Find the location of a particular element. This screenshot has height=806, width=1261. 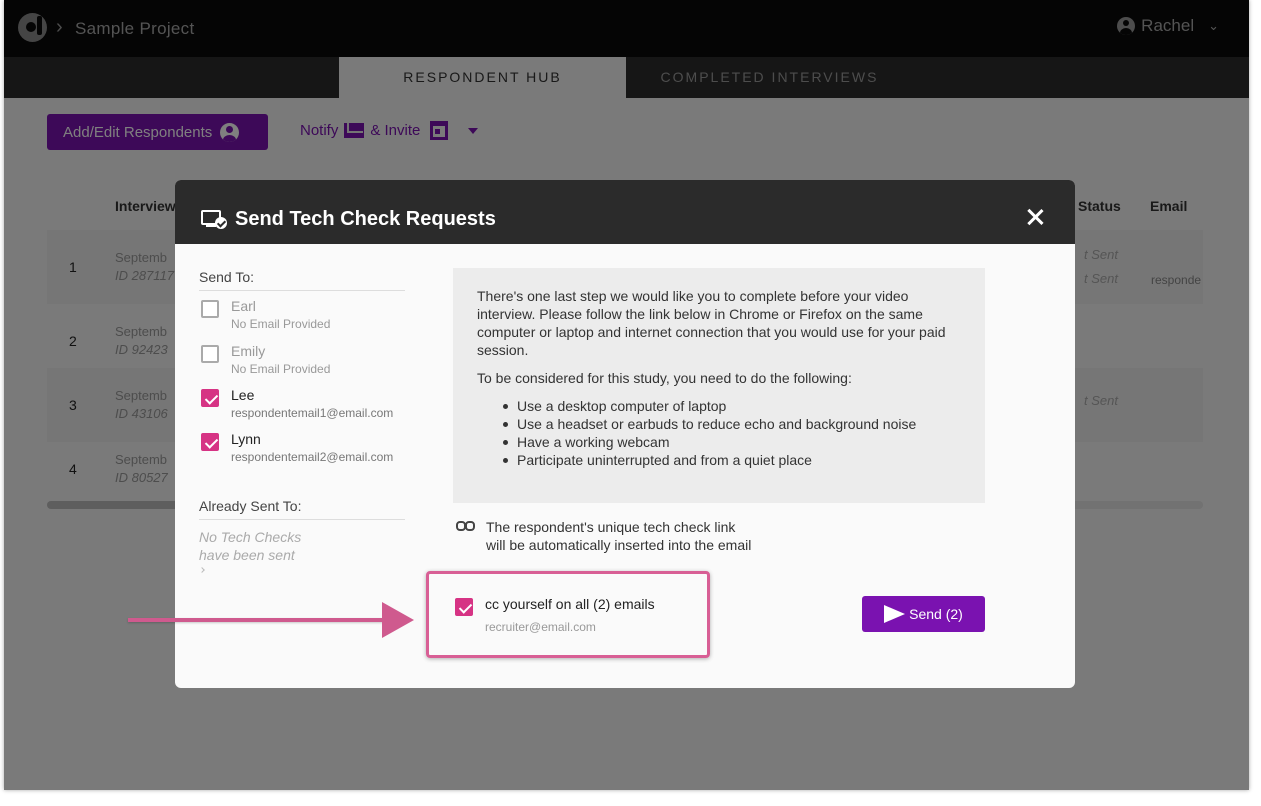

recipient-name: Earl is located at coordinates (243, 306).